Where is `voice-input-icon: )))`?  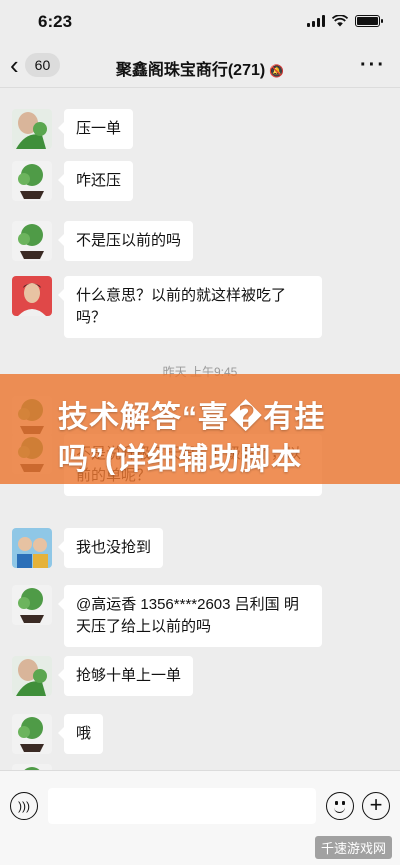
voice-input-icon: ))) is located at coordinates (24, 806).